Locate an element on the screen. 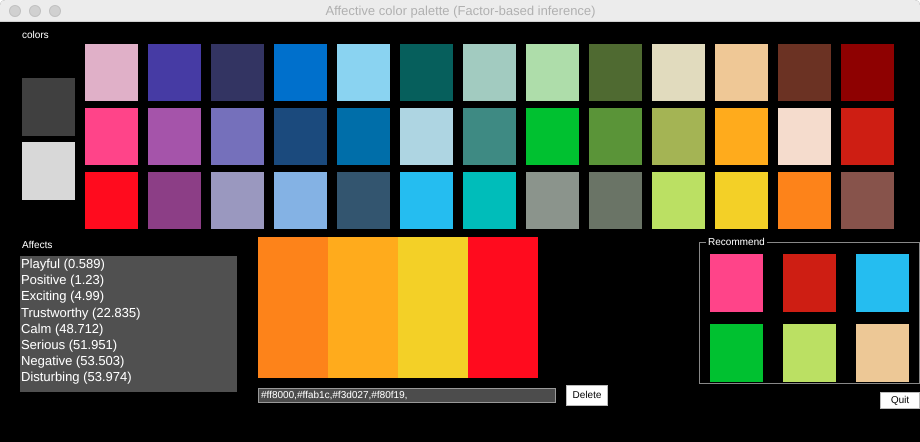 Image resolution: width=920 pixels, height=442 pixels. affect-item: Positive (1.23) is located at coordinates (128, 280).